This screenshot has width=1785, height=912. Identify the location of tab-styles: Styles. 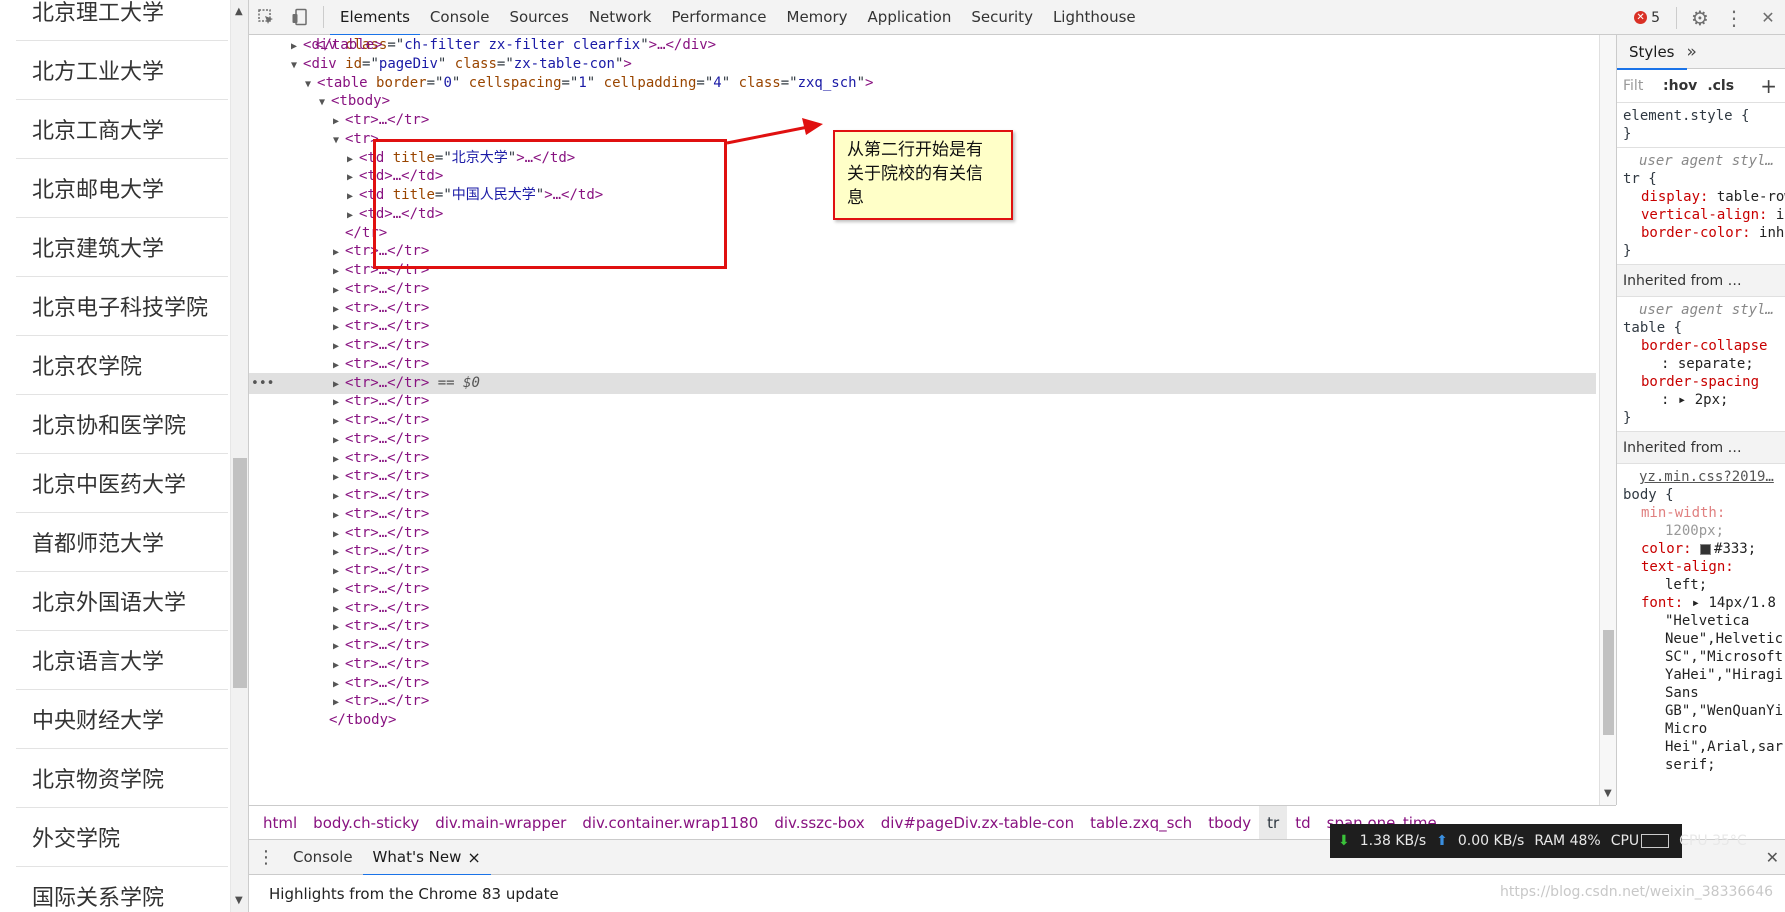
(1652, 52).